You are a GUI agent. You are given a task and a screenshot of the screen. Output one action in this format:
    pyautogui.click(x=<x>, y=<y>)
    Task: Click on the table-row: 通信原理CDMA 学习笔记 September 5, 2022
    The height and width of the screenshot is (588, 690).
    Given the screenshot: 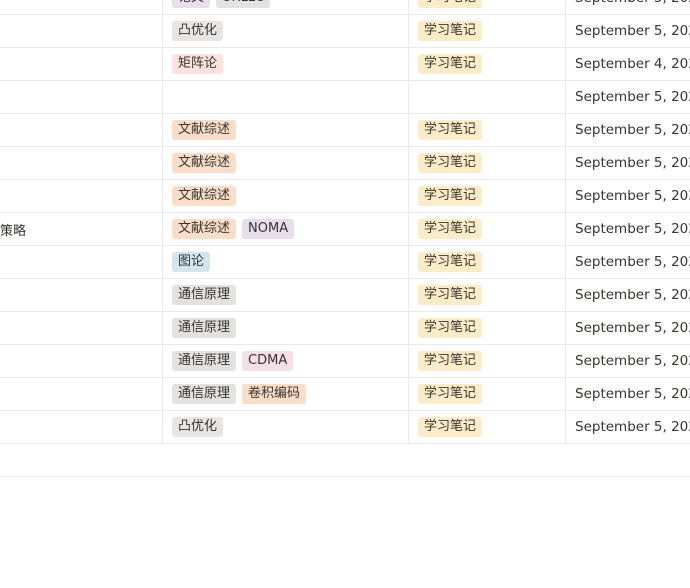 What is the action you would take?
    pyautogui.click(x=345, y=361)
    